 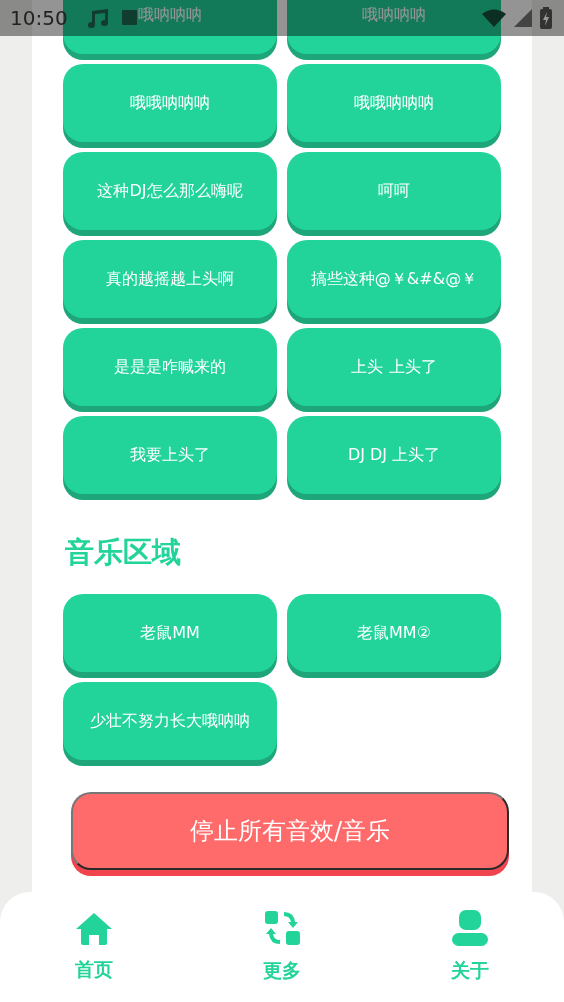 What do you see at coordinates (546, 18) in the screenshot?
I see `battery-icon` at bounding box center [546, 18].